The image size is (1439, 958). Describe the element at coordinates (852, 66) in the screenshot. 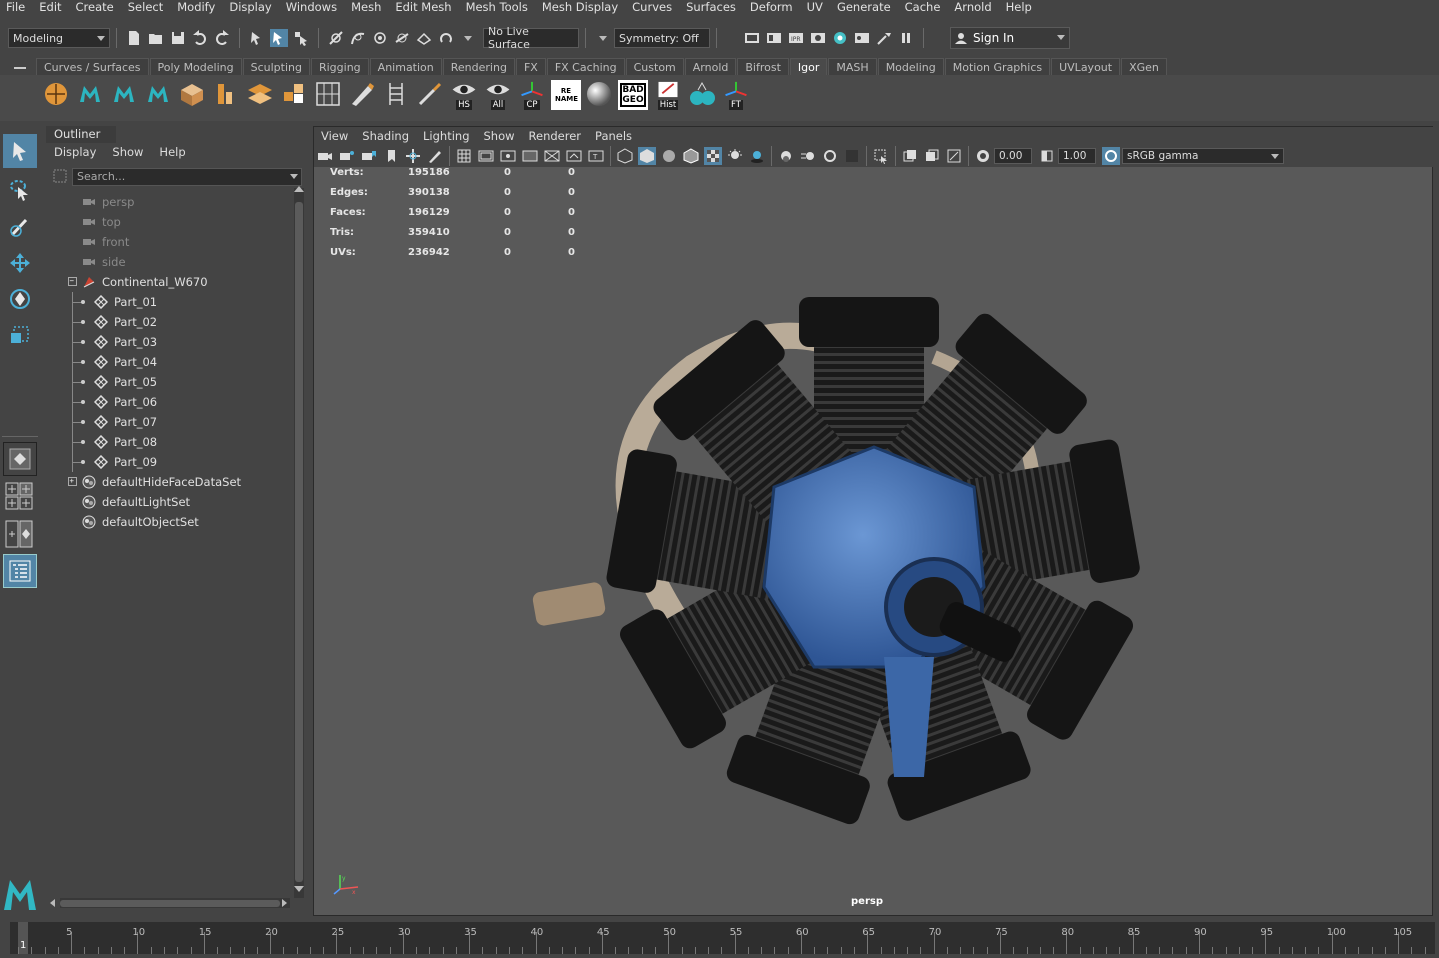

I see `shelf-tab-mash: MASH` at that location.